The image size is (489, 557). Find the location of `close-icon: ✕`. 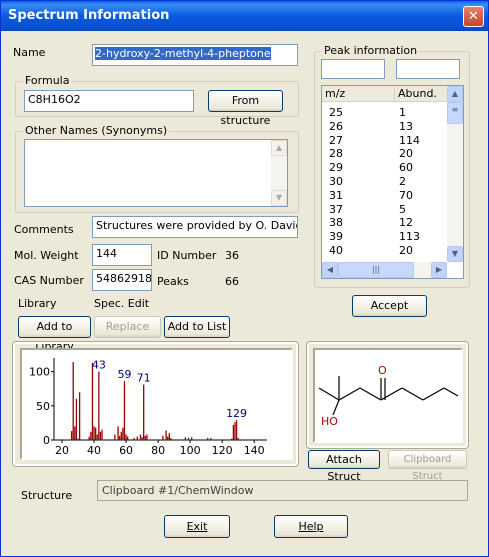

close-icon: ✕ is located at coordinates (473, 16).